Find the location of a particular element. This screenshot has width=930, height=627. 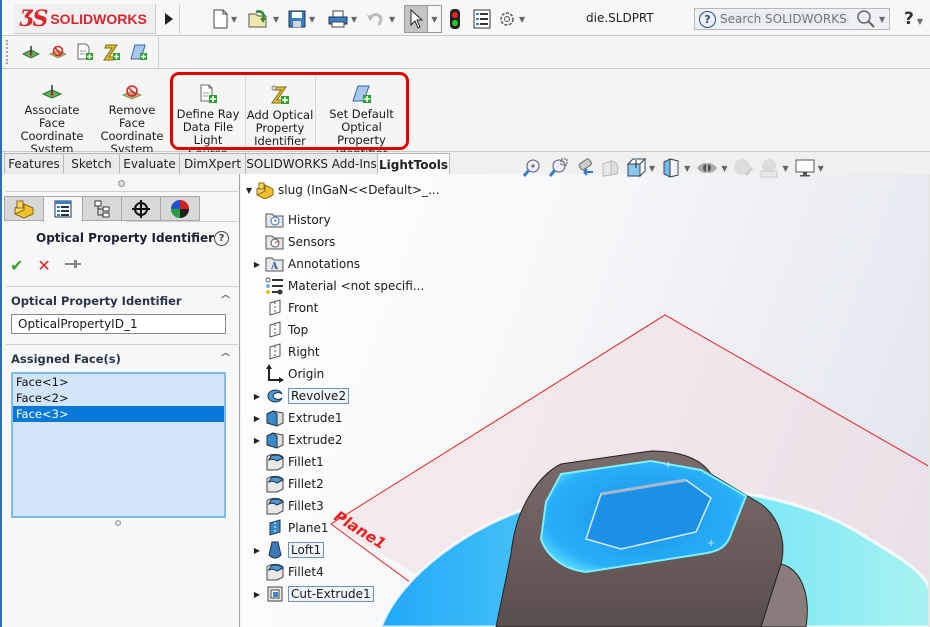

optical-property-id-field is located at coordinates (118, 324).